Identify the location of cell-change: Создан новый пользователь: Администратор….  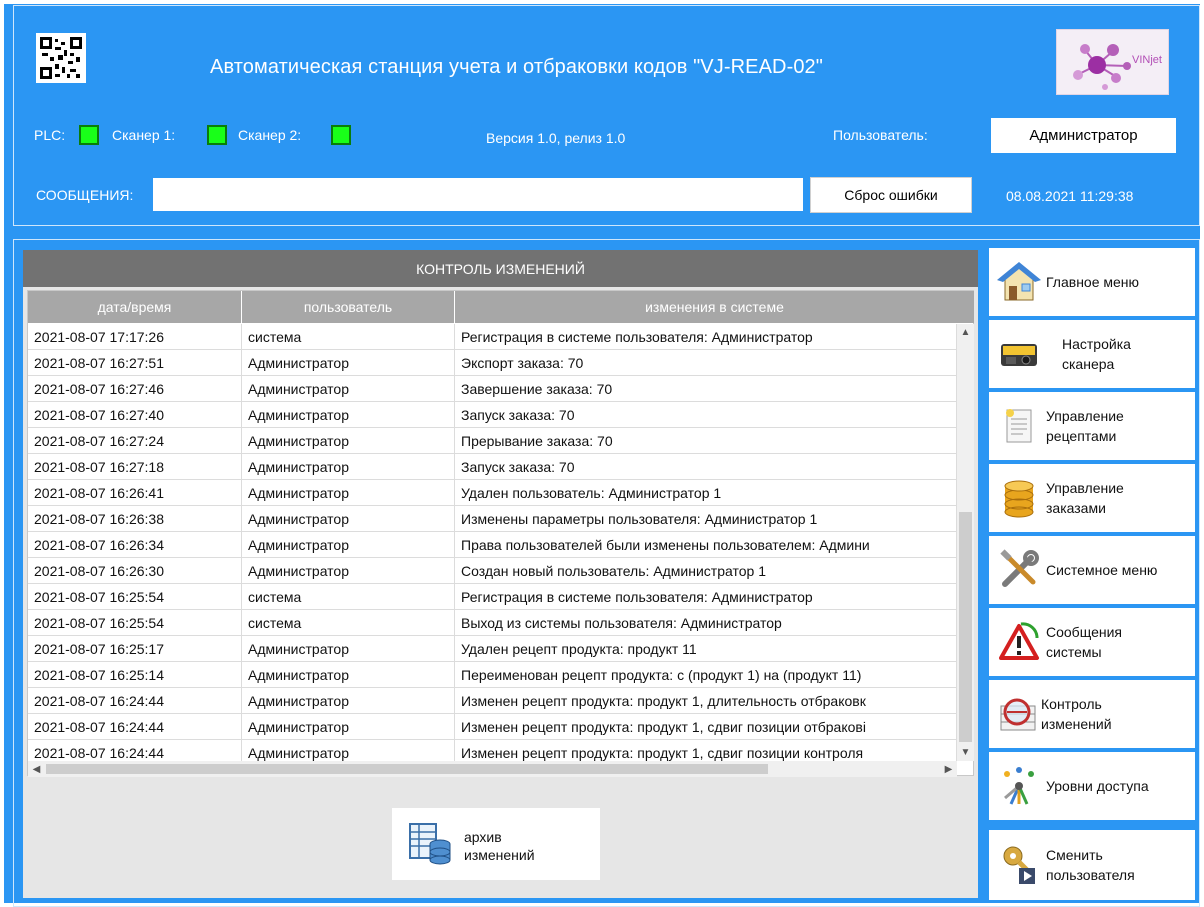
(706, 571).